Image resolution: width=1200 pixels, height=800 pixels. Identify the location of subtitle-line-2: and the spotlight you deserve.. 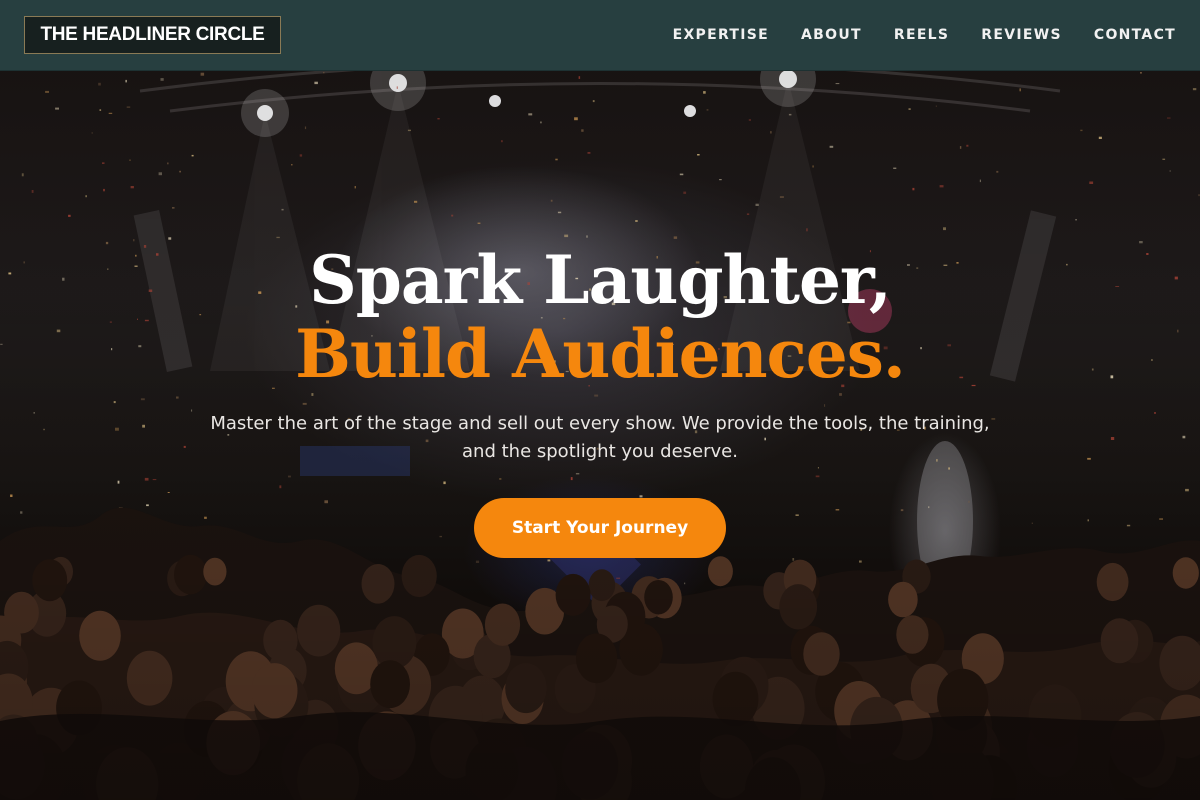
(600, 451).